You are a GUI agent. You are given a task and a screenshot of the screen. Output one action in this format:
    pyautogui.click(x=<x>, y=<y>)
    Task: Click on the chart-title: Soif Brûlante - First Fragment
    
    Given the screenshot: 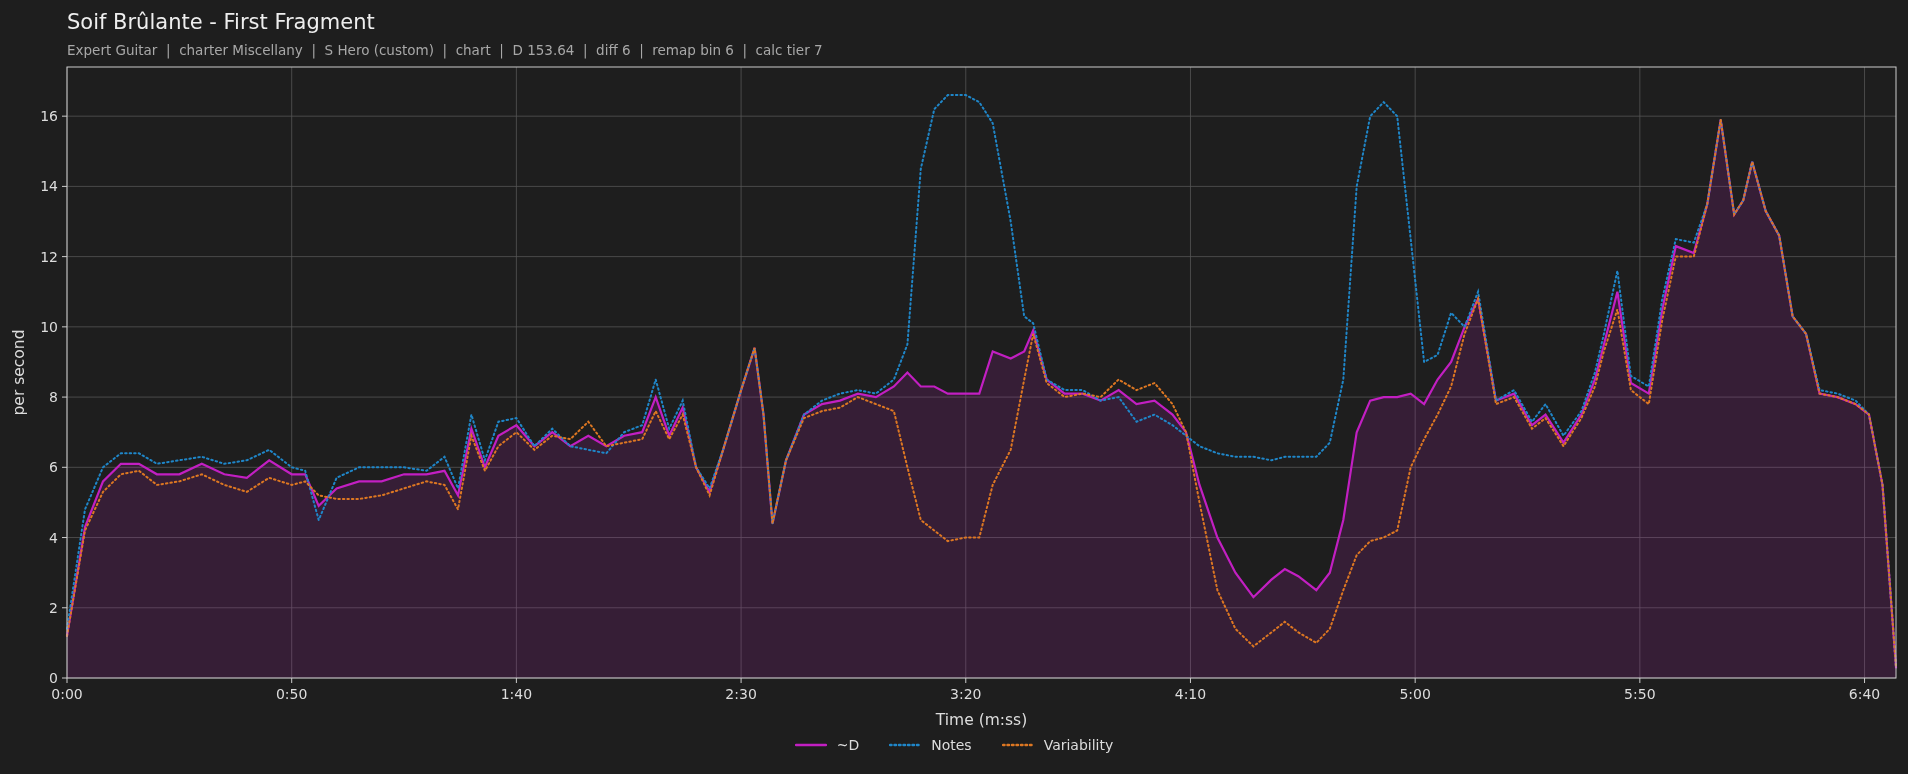 What is the action you would take?
    pyautogui.click(x=221, y=22)
    